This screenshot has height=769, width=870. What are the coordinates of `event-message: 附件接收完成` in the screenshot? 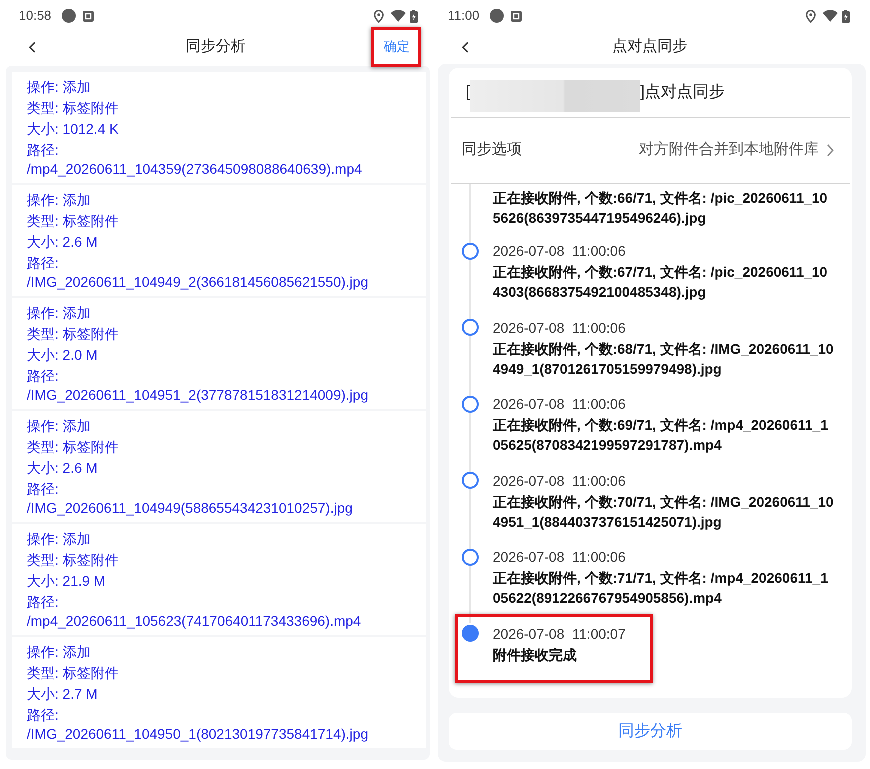 It's located at (535, 655).